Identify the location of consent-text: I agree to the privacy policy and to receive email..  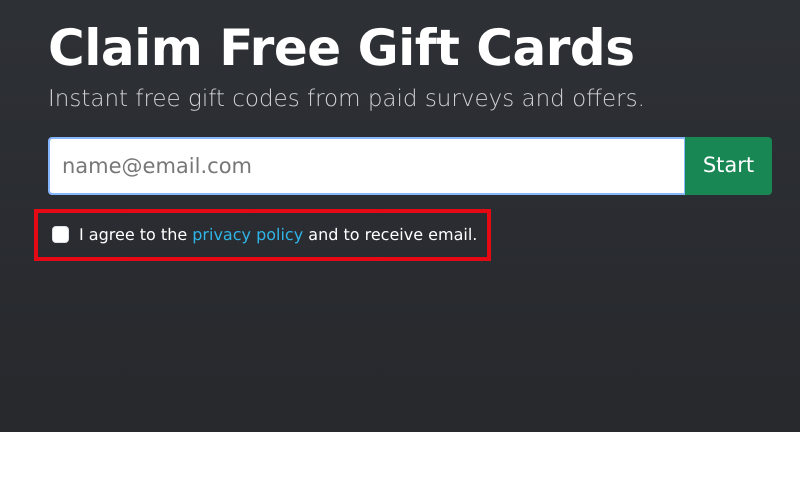
(278, 235).